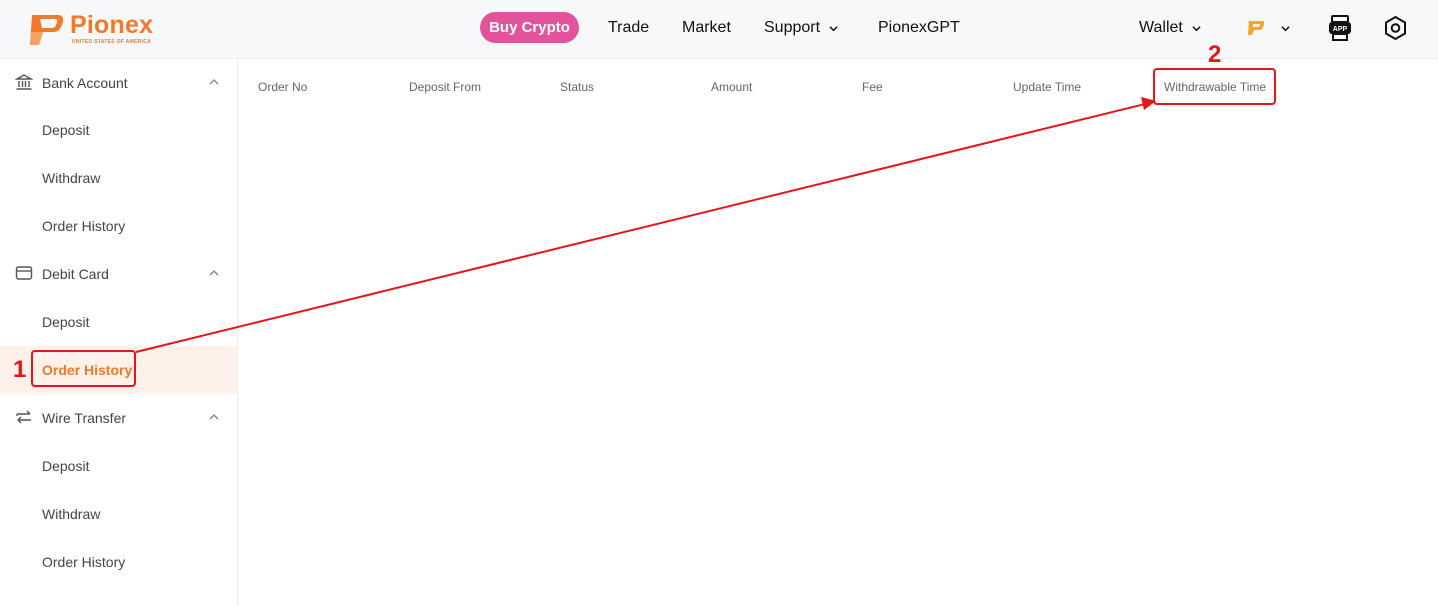  I want to click on nav-support-label: Support, so click(792, 27).